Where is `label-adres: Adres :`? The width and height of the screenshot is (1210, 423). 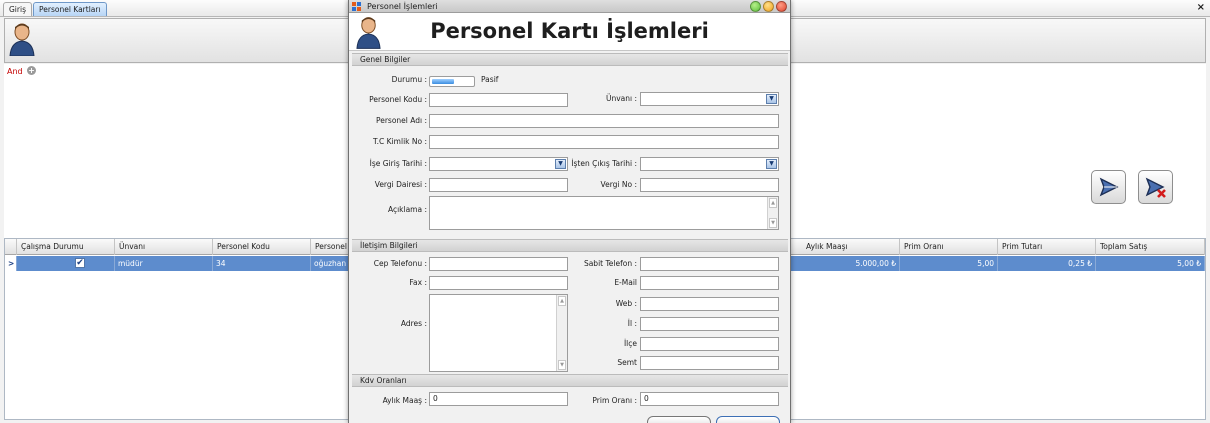 label-adres: Adres : is located at coordinates (413, 323).